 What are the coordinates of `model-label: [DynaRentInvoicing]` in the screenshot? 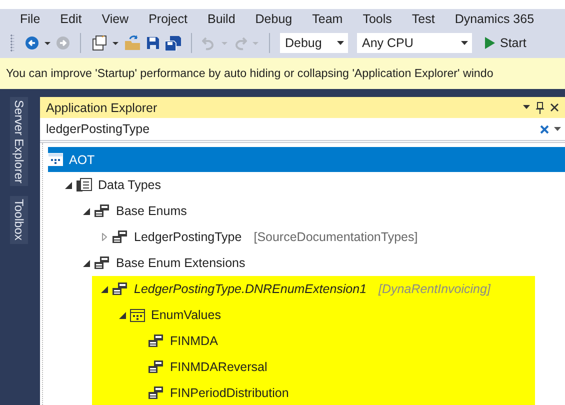 It's located at (434, 289).